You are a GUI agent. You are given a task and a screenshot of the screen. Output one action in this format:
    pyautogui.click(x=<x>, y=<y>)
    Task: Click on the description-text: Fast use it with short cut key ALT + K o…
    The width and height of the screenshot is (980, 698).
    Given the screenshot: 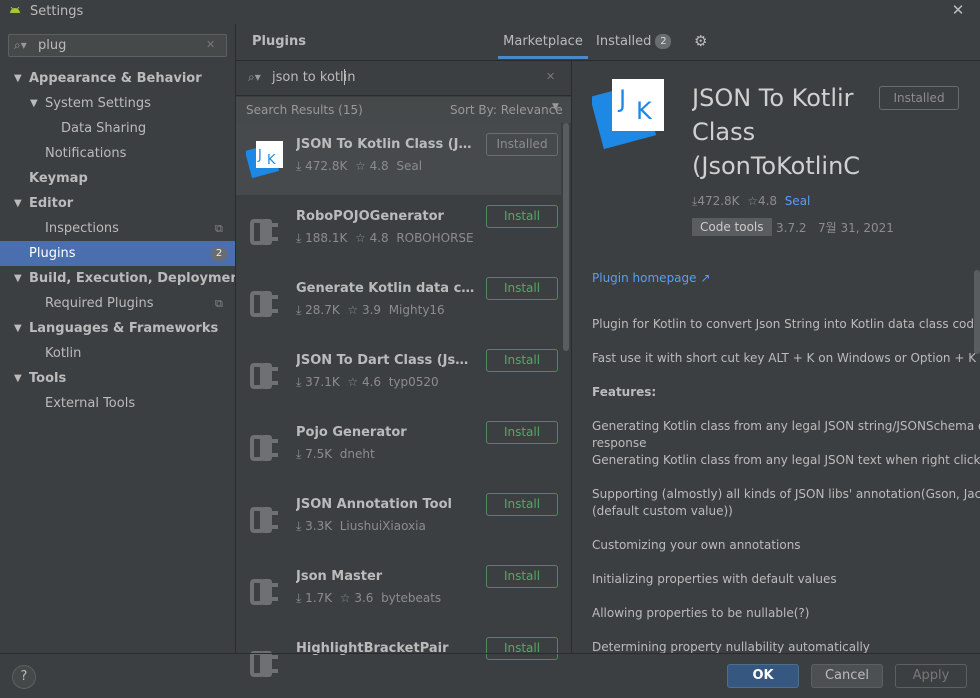 What is the action you would take?
    pyautogui.click(x=786, y=358)
    